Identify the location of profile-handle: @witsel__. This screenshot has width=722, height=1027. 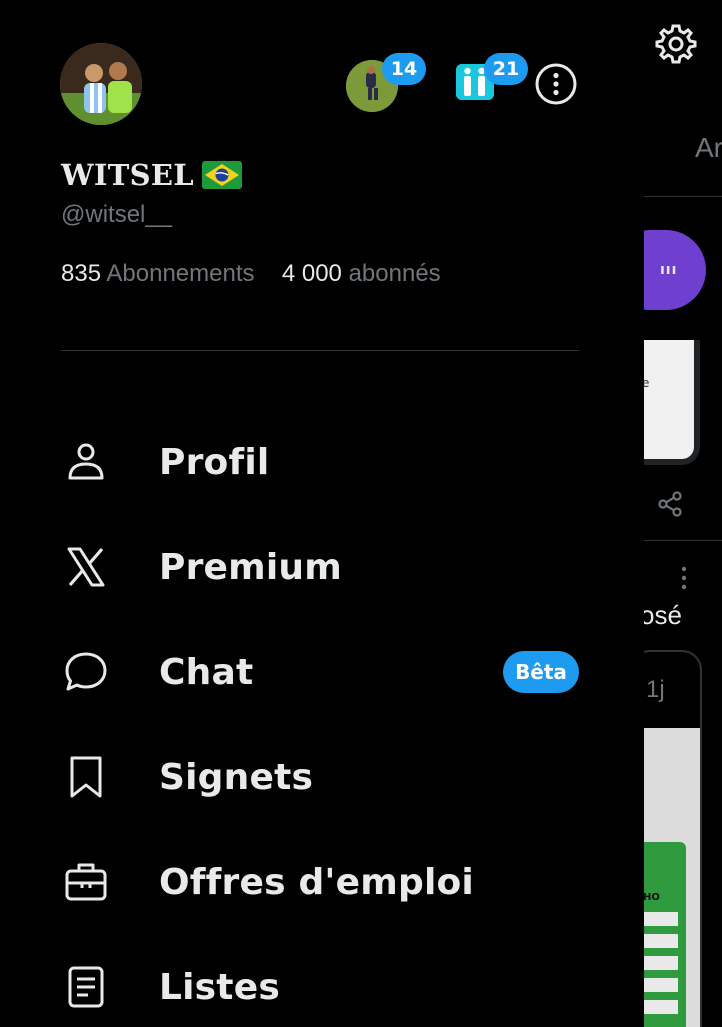
(116, 215).